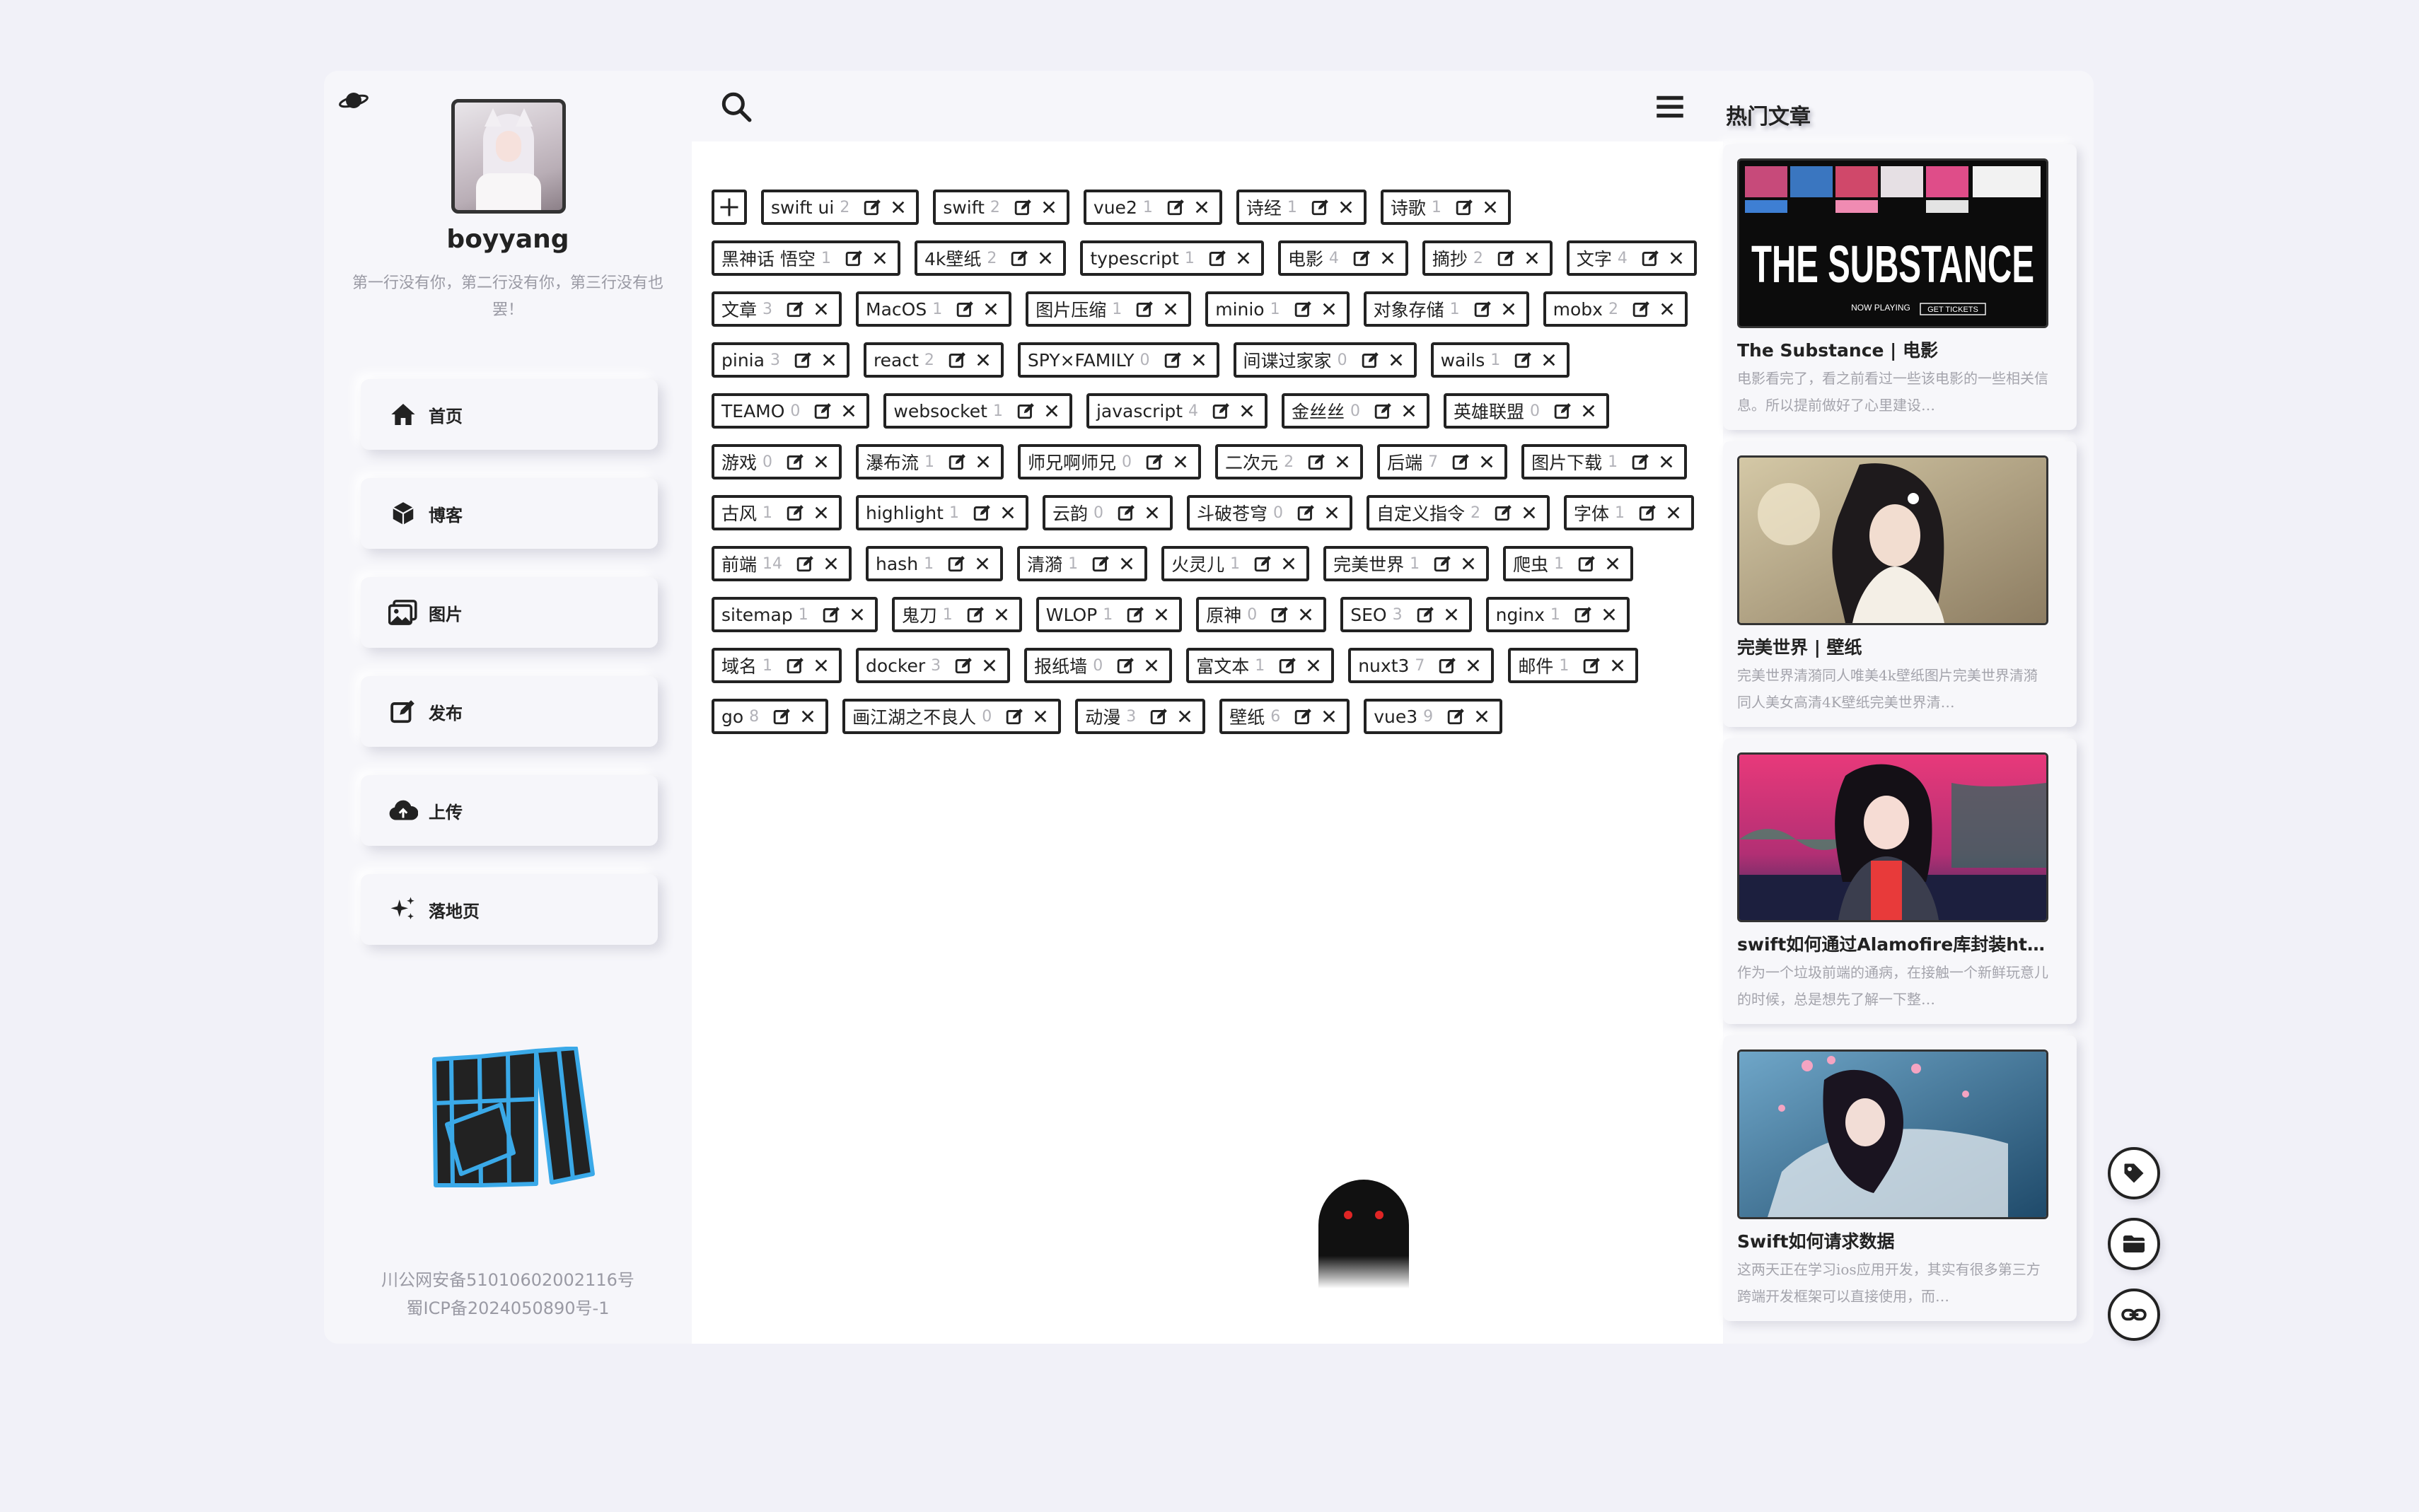 The height and width of the screenshot is (1512, 2419). Describe the element at coordinates (508, 1280) in the screenshot. I see `police-record-link: 川公网安备51010602002116号` at that location.